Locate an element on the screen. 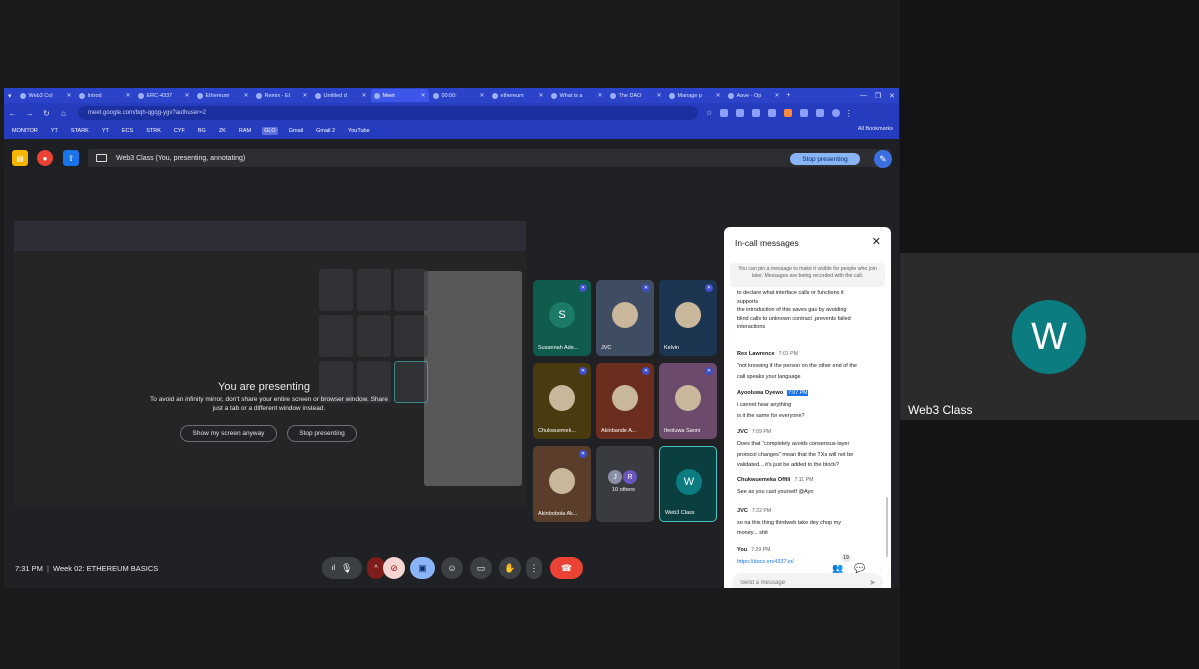 The image size is (1199, 669). forward-icon: → is located at coordinates (29, 113).